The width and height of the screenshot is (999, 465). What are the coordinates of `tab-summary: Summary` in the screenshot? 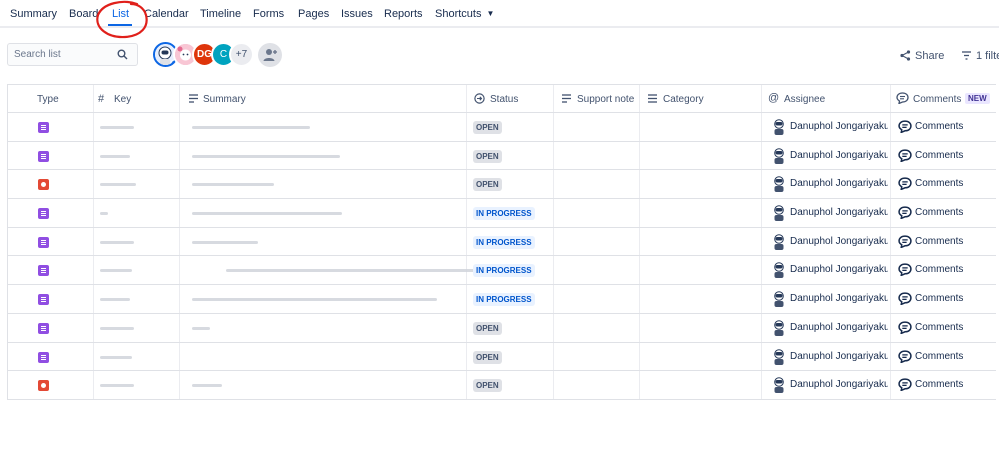 It's located at (33, 14).